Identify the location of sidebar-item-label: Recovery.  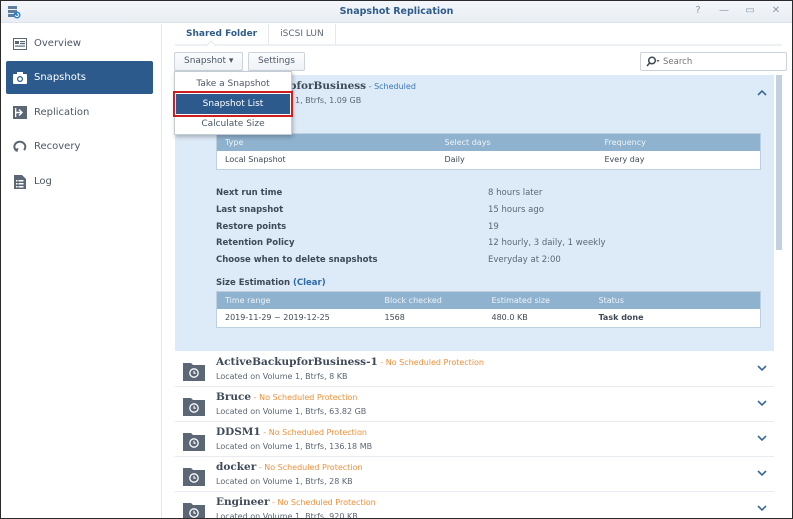
(57, 146).